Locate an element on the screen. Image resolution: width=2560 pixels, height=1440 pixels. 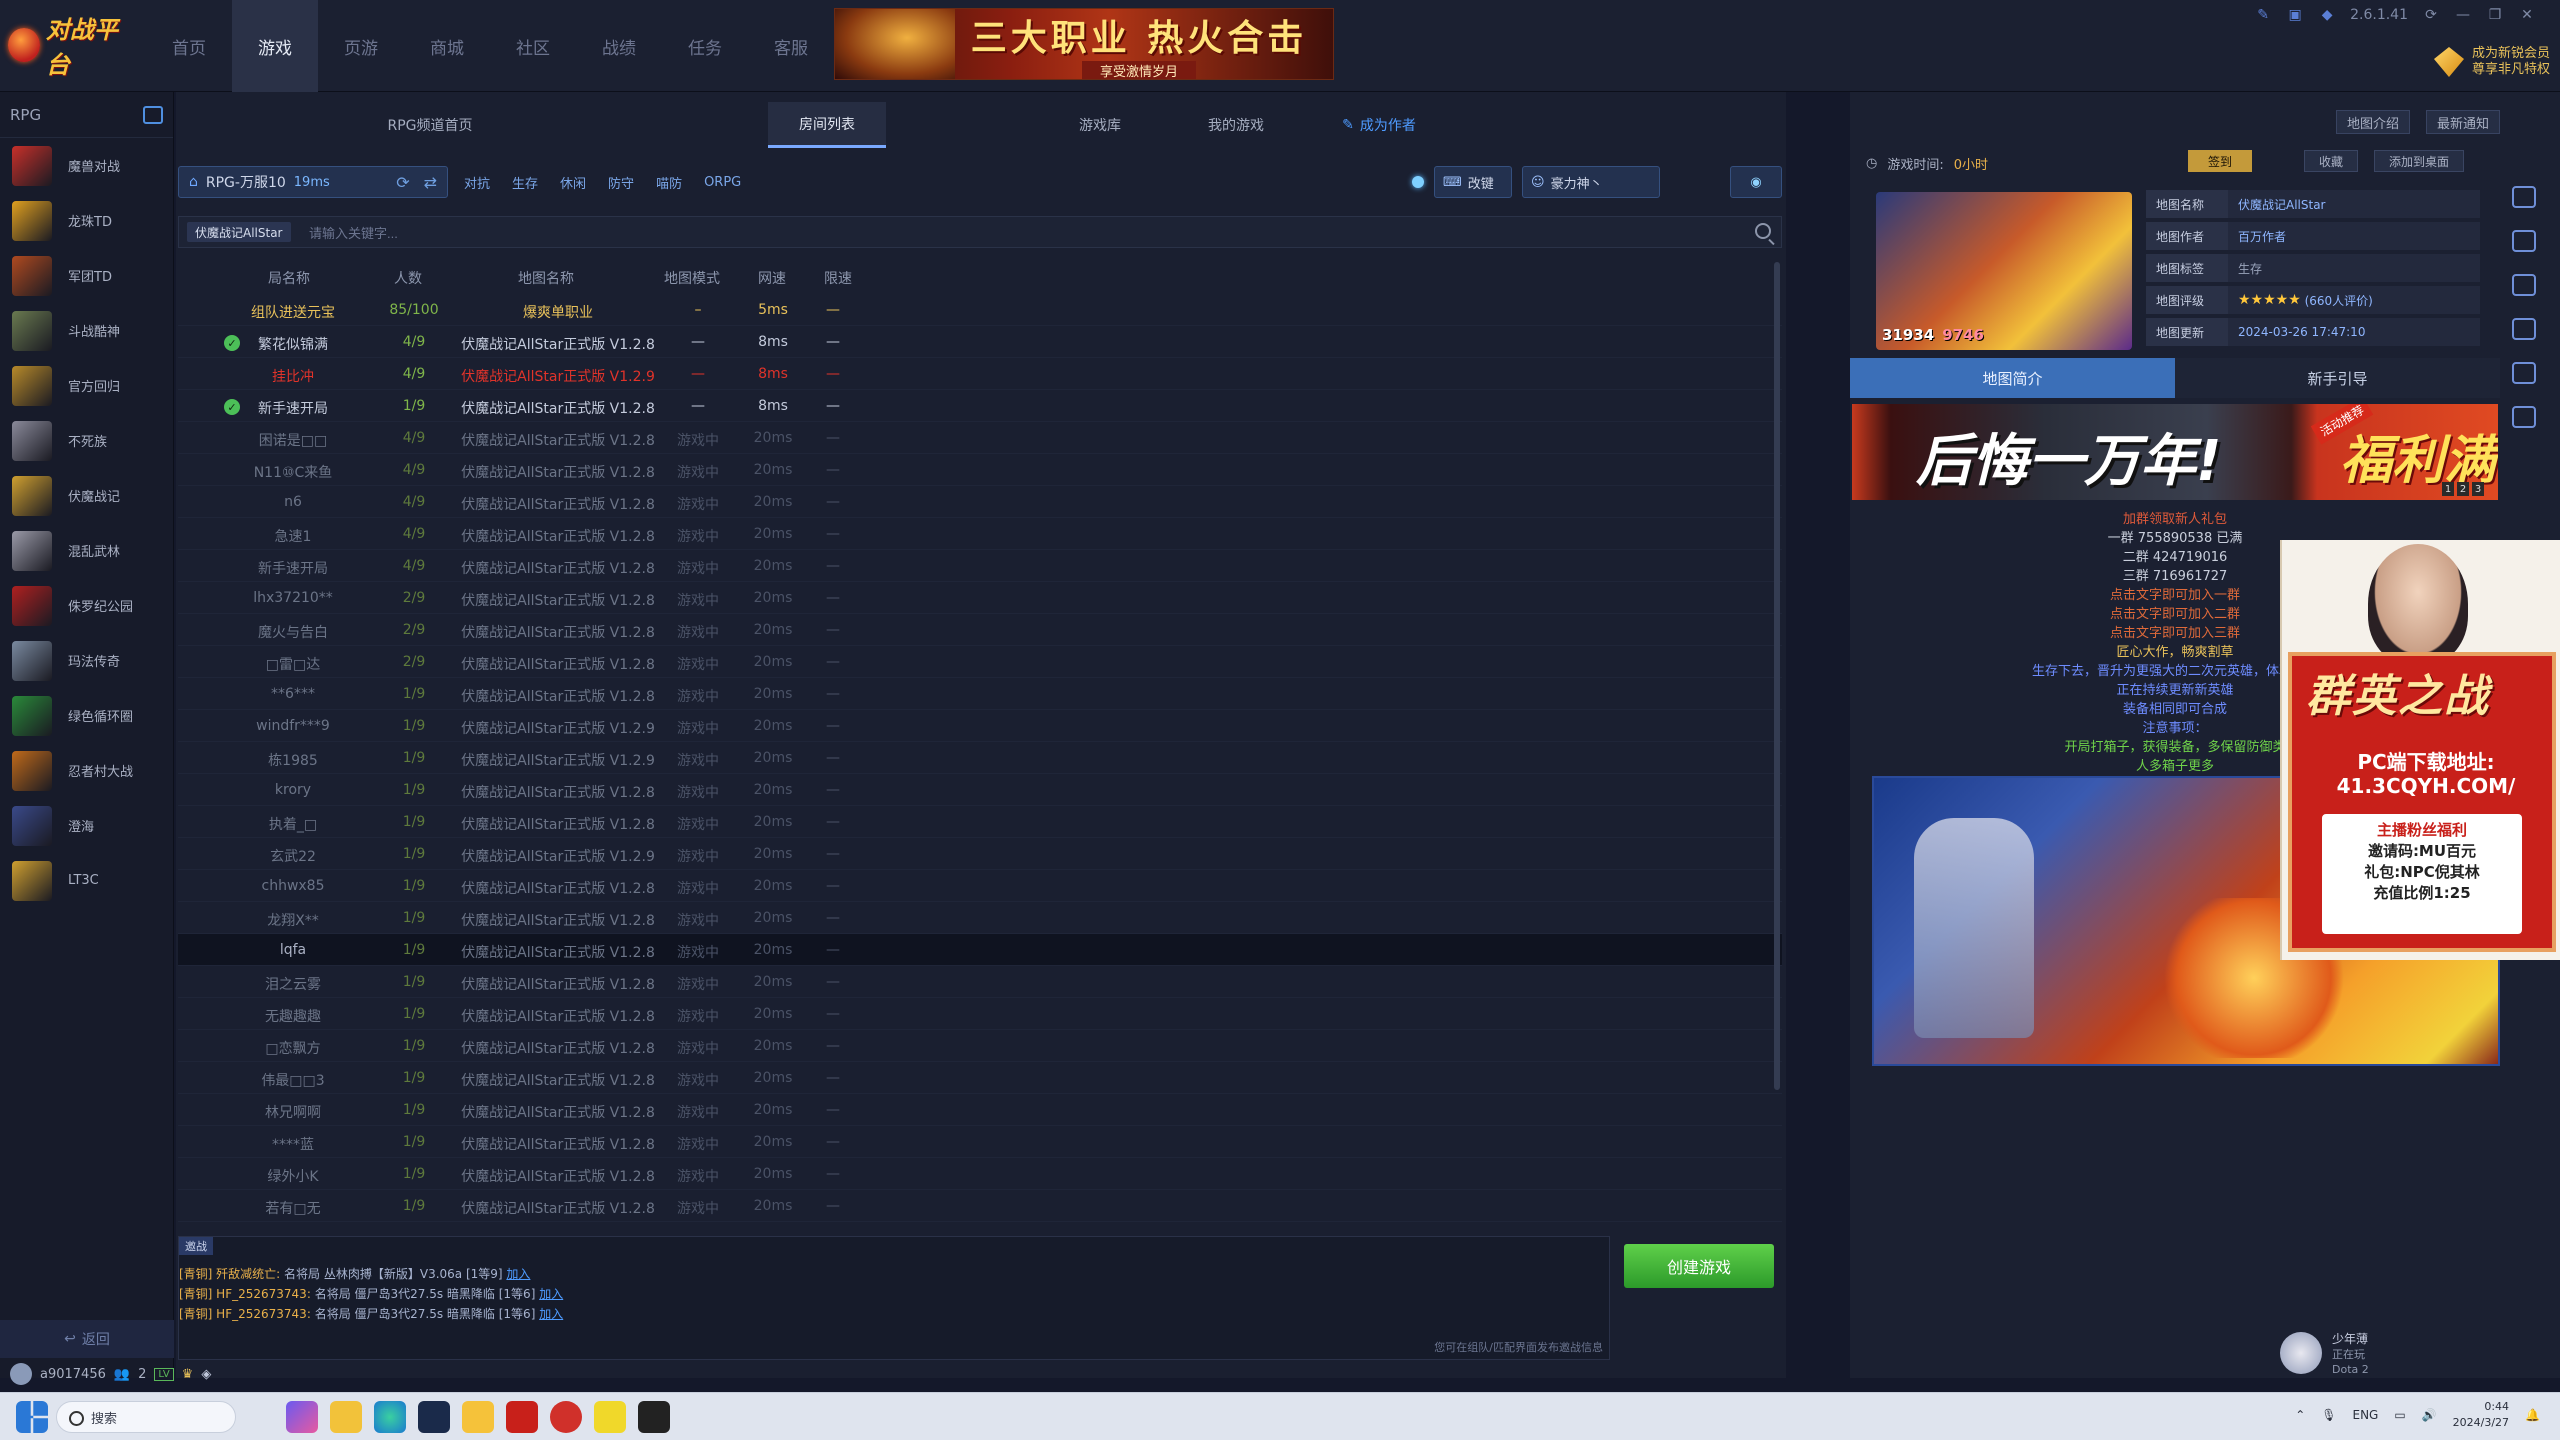
steam-icon is located at coordinates (434, 1417).